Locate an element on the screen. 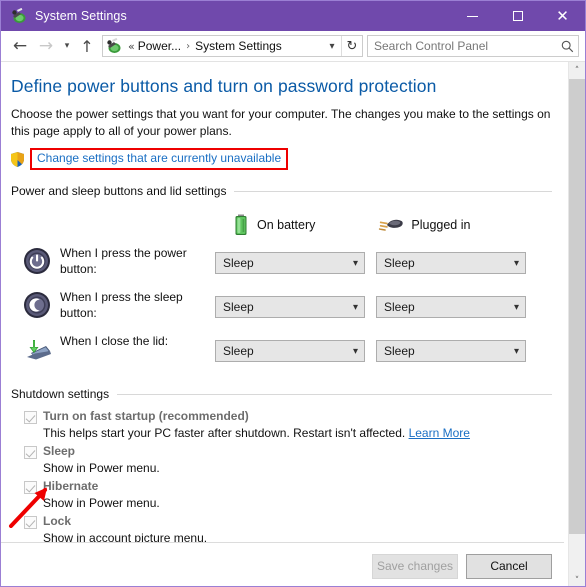 Image resolution: width=586 pixels, height=587 pixels. search-input is located at coordinates (462, 46).